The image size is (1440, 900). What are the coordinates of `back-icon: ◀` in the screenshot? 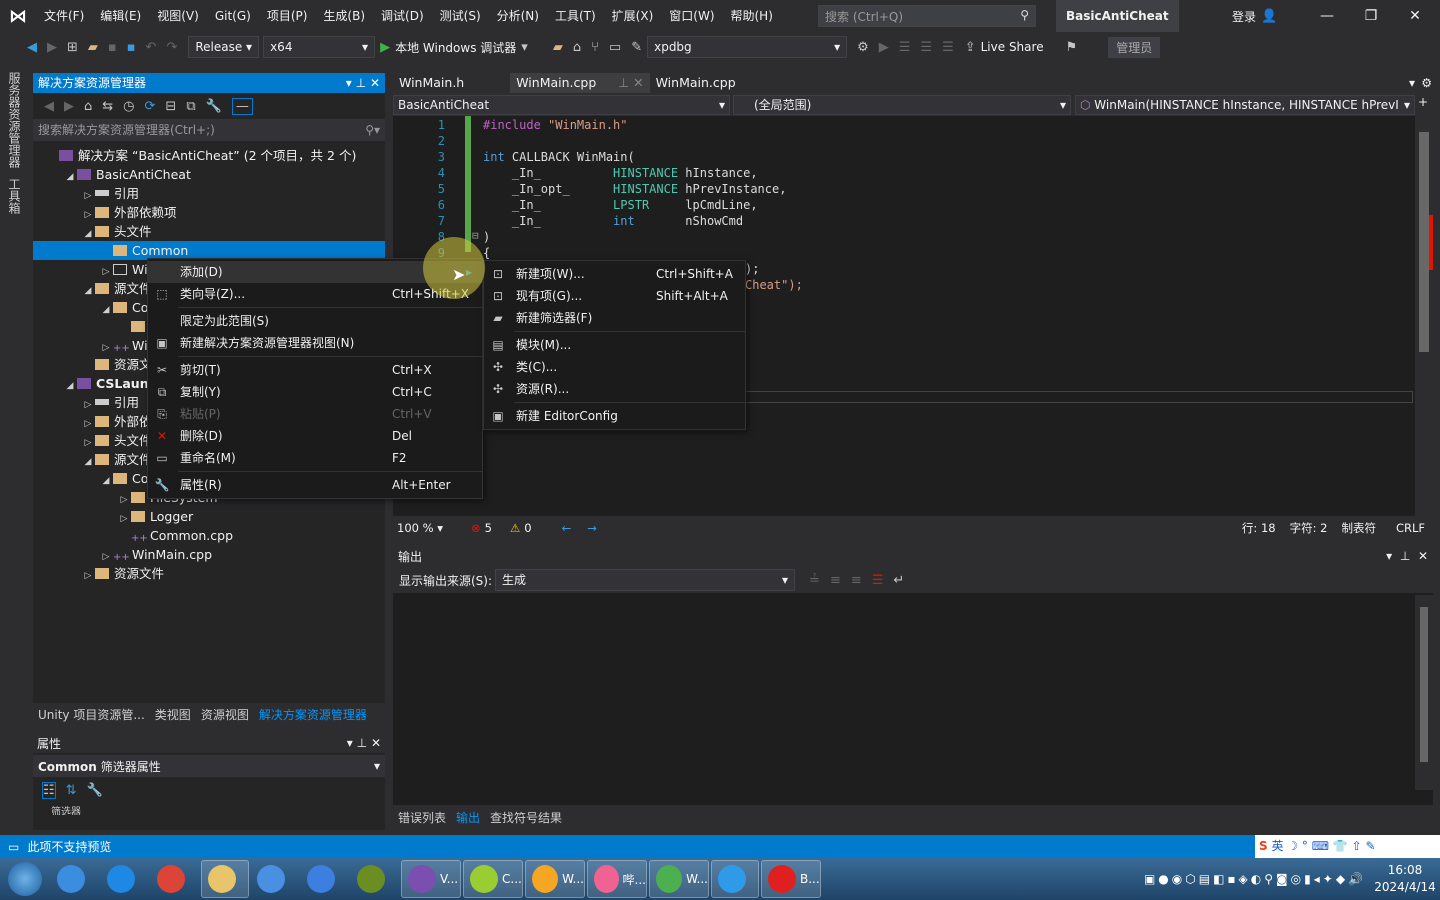 It's located at (32, 47).